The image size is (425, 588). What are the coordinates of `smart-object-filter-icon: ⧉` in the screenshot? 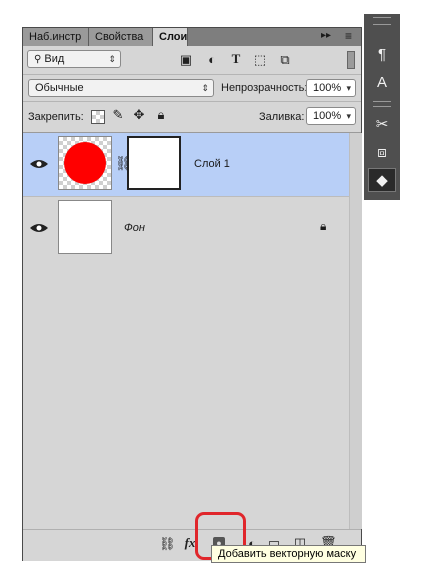 It's located at (285, 60).